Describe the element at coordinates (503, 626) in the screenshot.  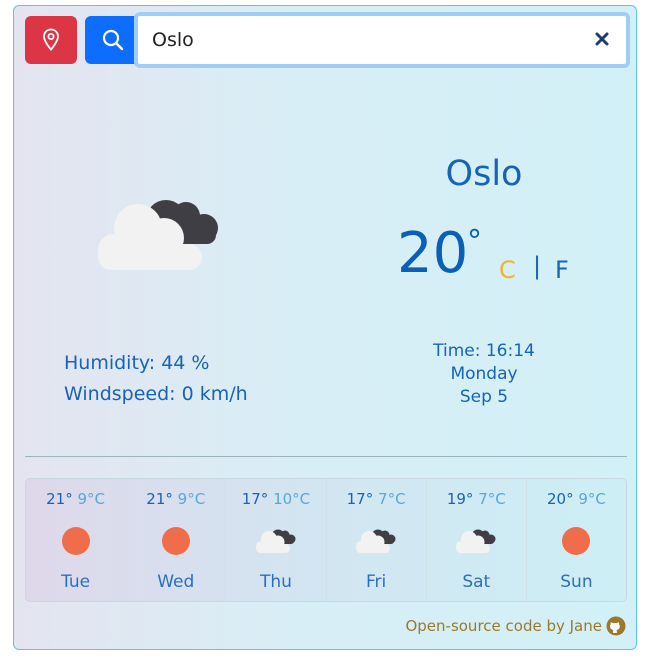
I see `credit-link: Open-source code by Jane` at that location.